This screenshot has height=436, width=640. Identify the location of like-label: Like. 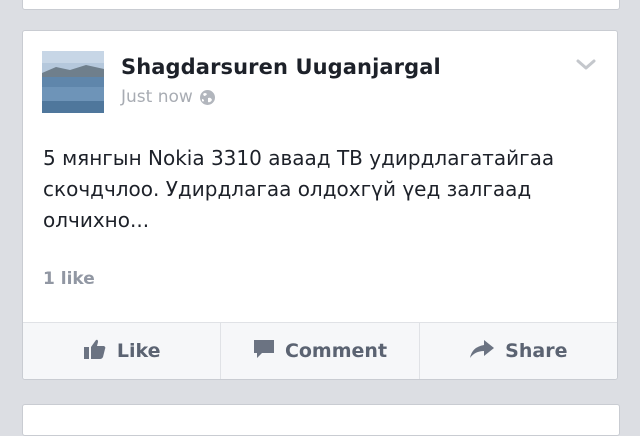
(138, 351).